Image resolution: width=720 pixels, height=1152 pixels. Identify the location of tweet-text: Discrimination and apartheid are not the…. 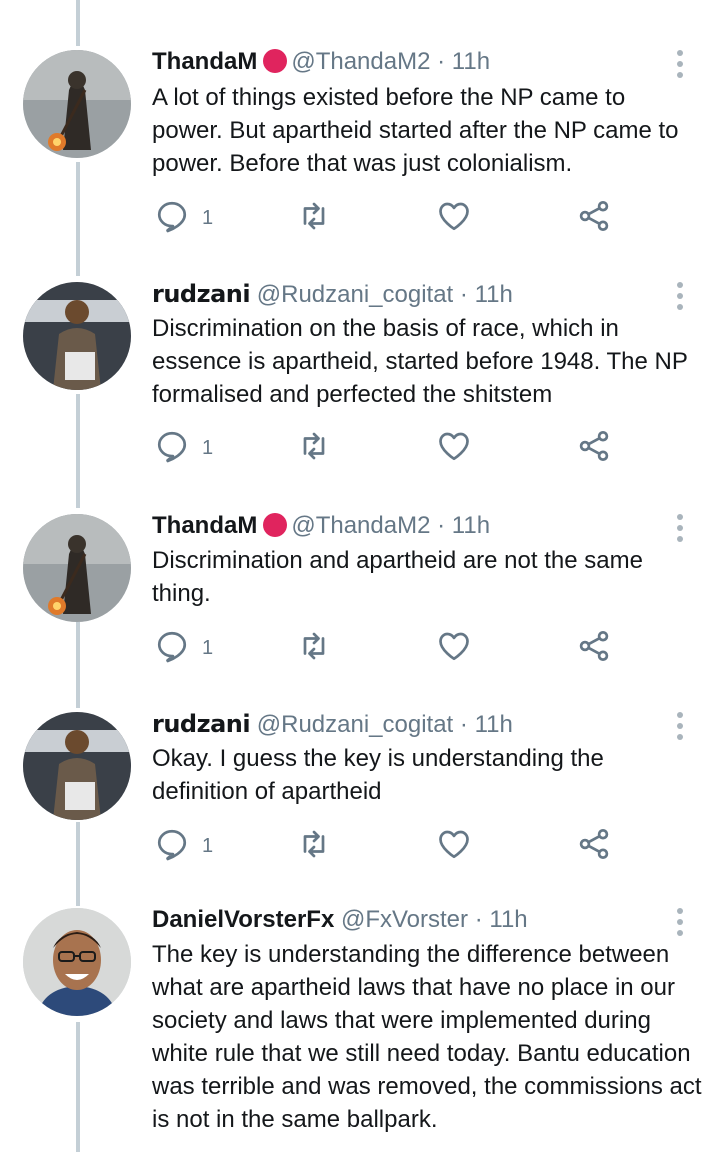
(397, 577).